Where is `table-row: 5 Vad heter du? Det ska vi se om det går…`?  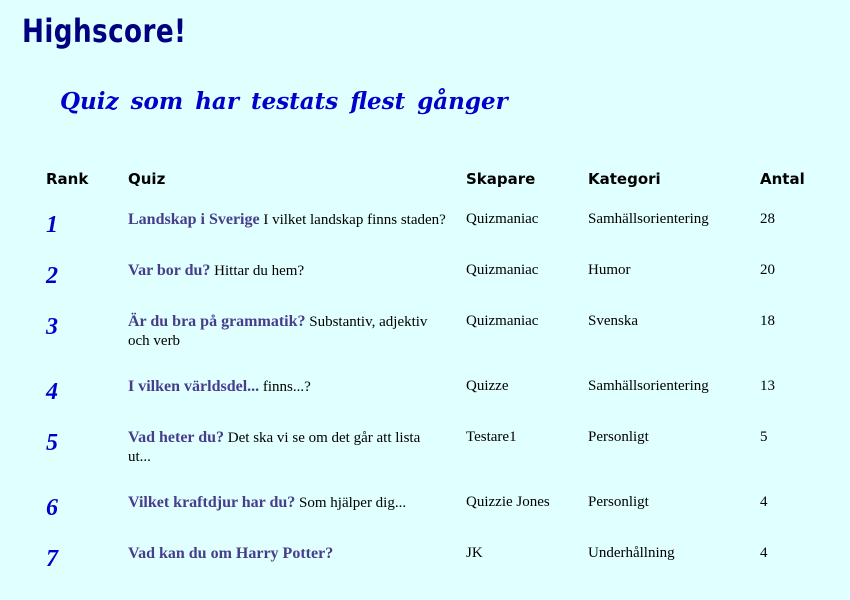
table-row: 5 Vad heter du? Det ska vi se om det går… is located at coordinates (433, 460).